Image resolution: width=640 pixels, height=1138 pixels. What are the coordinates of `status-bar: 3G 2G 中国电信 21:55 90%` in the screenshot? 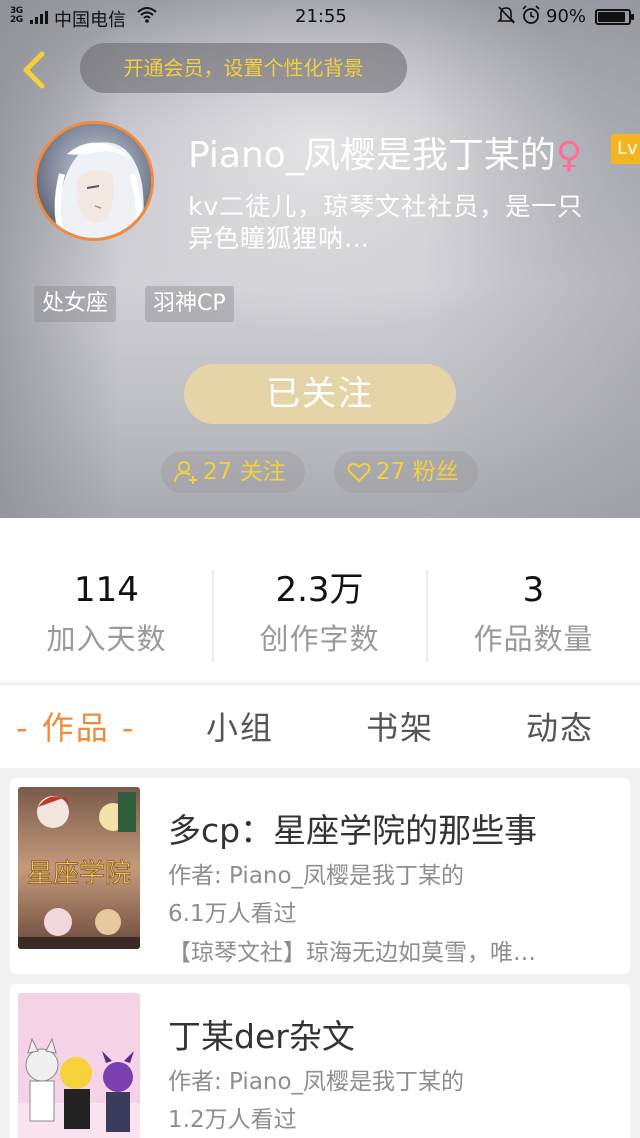 It's located at (320, 17).